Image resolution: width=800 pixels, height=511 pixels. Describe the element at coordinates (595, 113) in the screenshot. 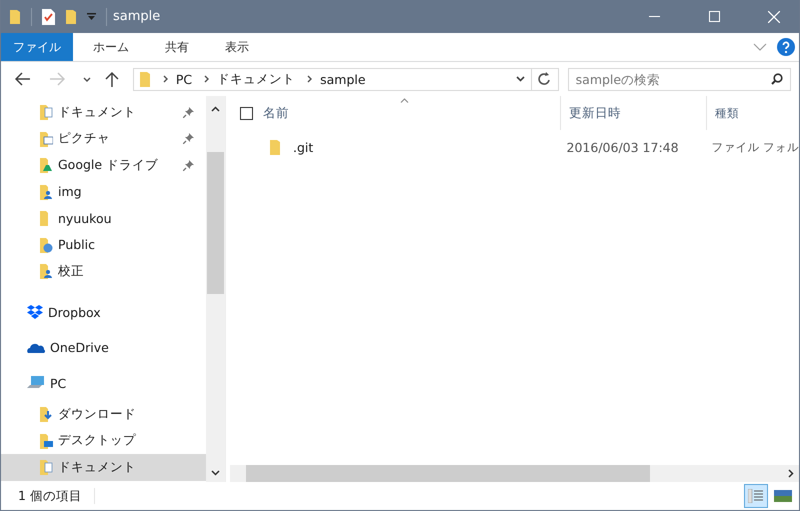

I see `column-header: 更新日時` at that location.